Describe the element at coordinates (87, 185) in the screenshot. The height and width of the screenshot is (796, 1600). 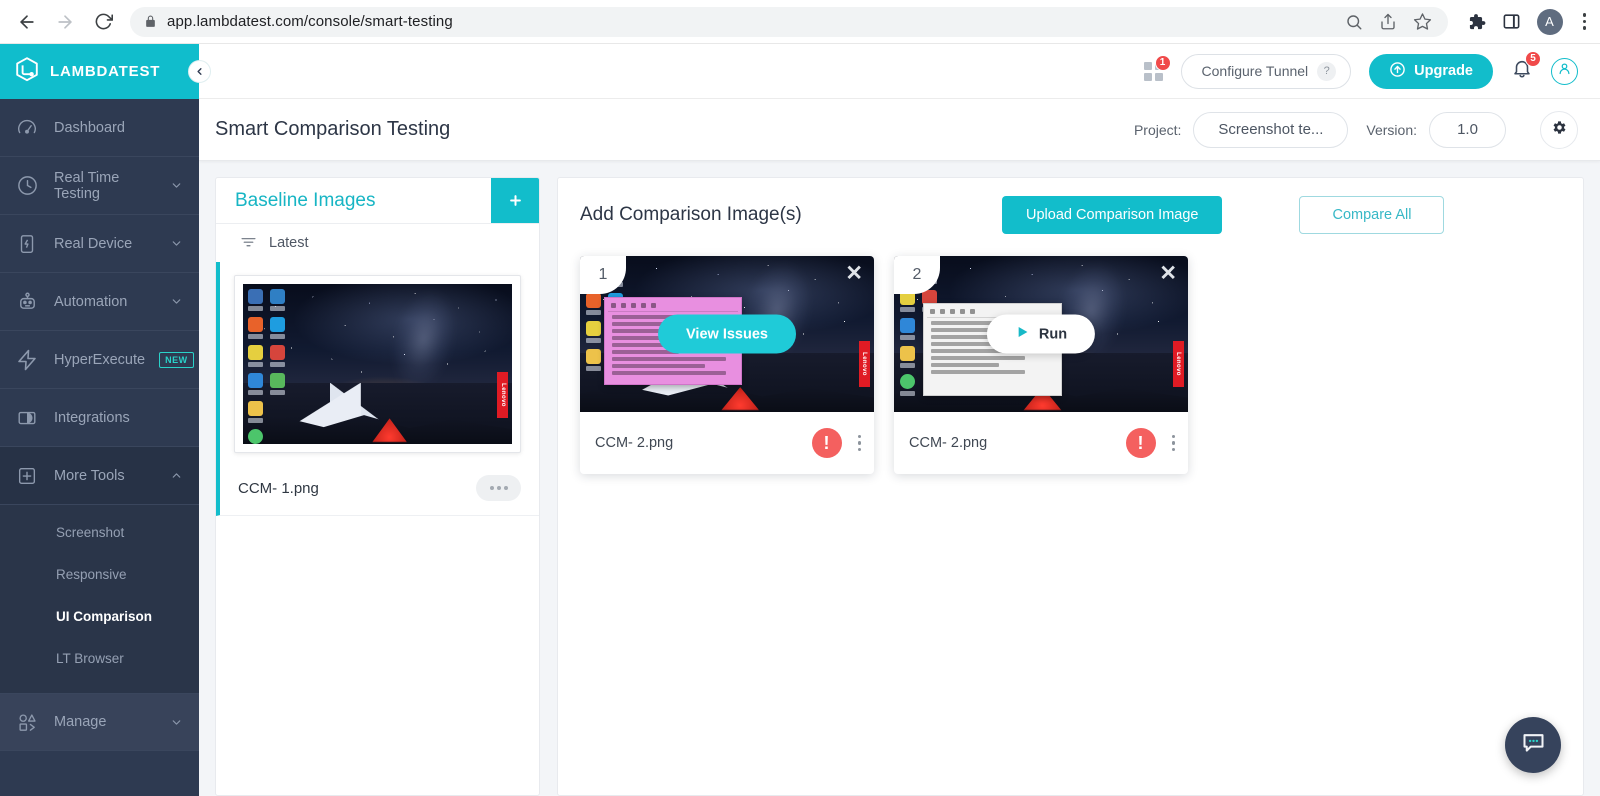
I see `sidebar-item-label: Real Time Testing` at that location.